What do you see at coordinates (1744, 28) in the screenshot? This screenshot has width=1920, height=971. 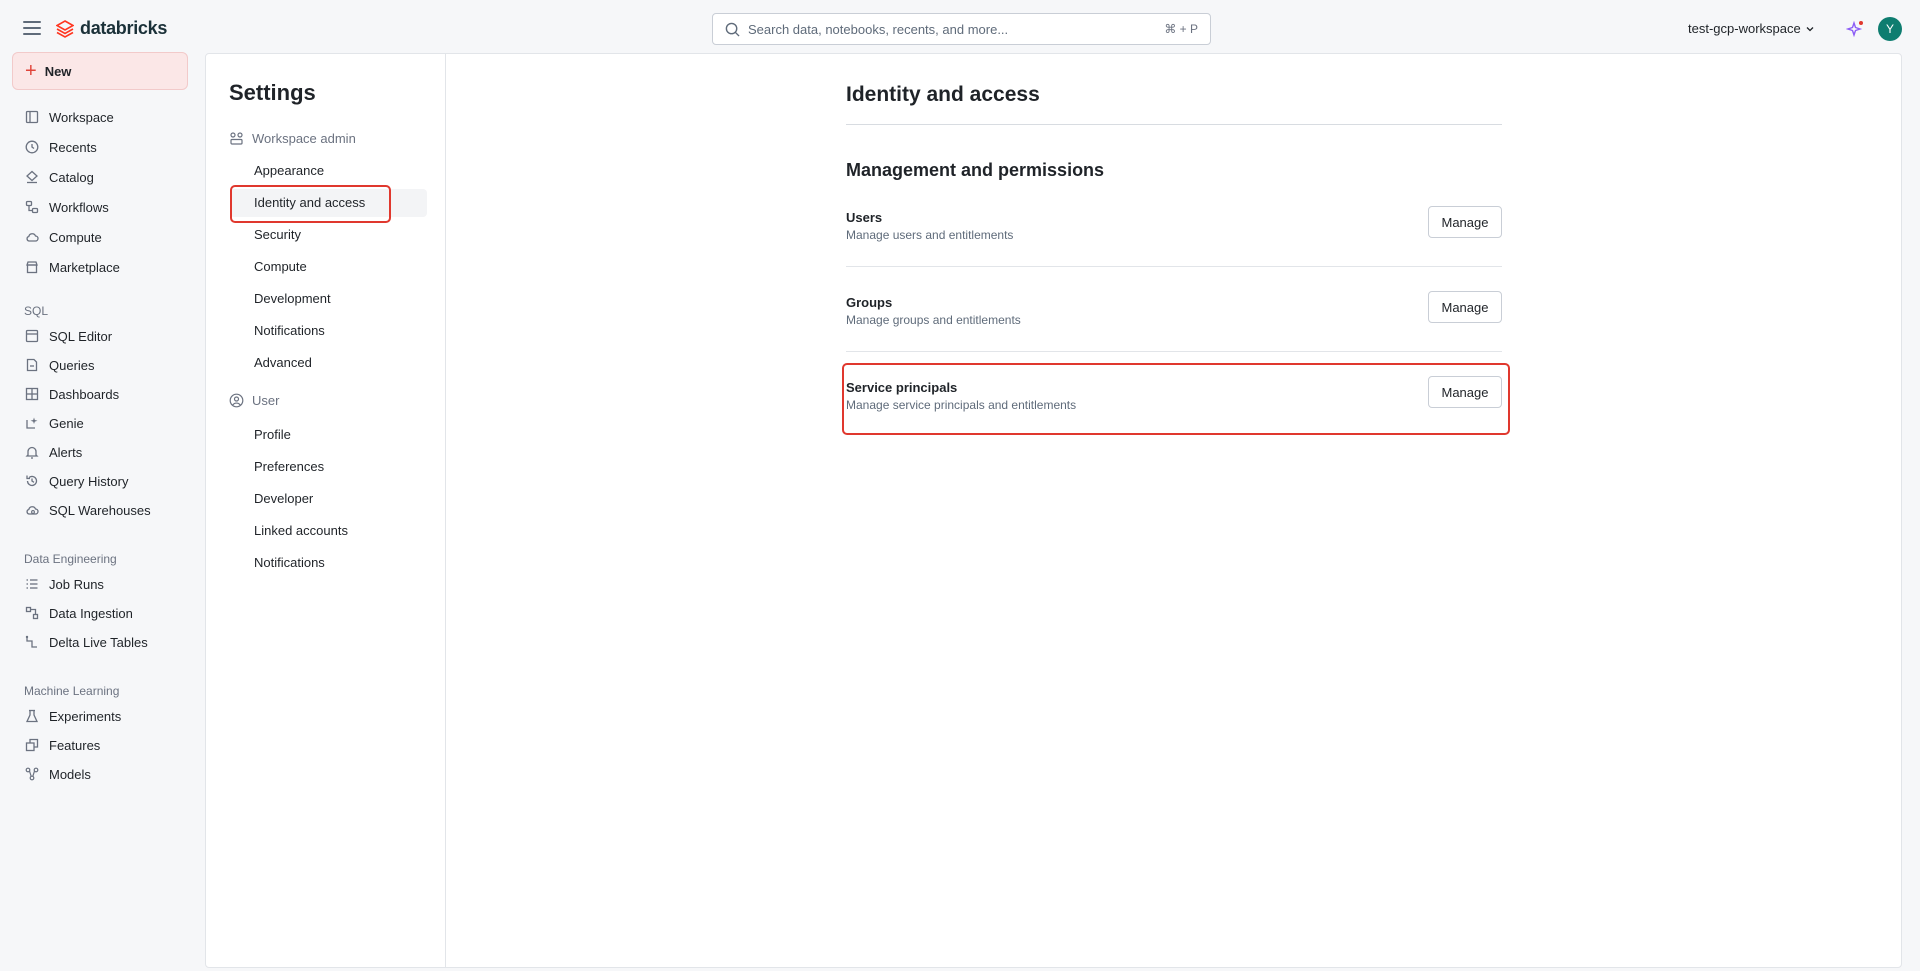 I see `workspace-name: test-gcp-workspace` at bounding box center [1744, 28].